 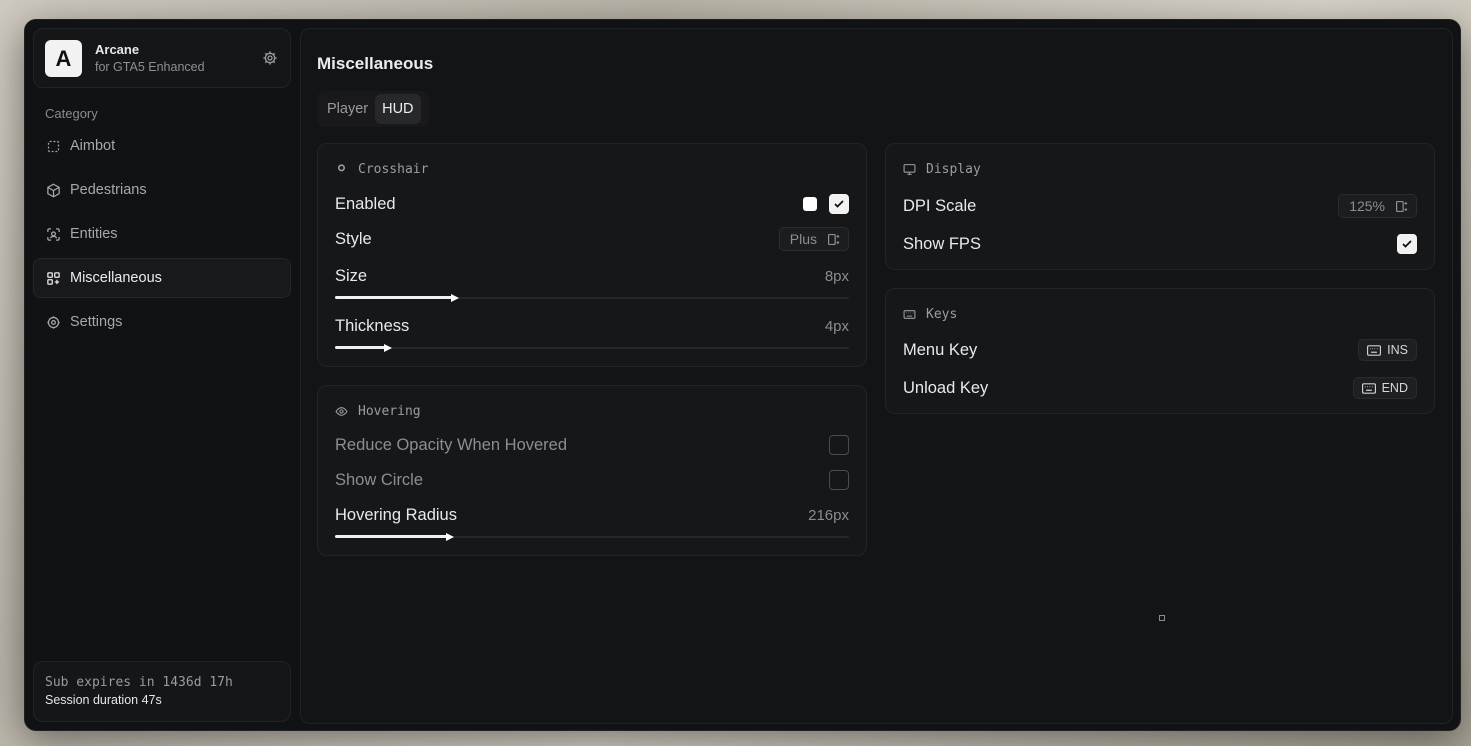 I want to click on setting-label: Show Circle, so click(x=379, y=479).